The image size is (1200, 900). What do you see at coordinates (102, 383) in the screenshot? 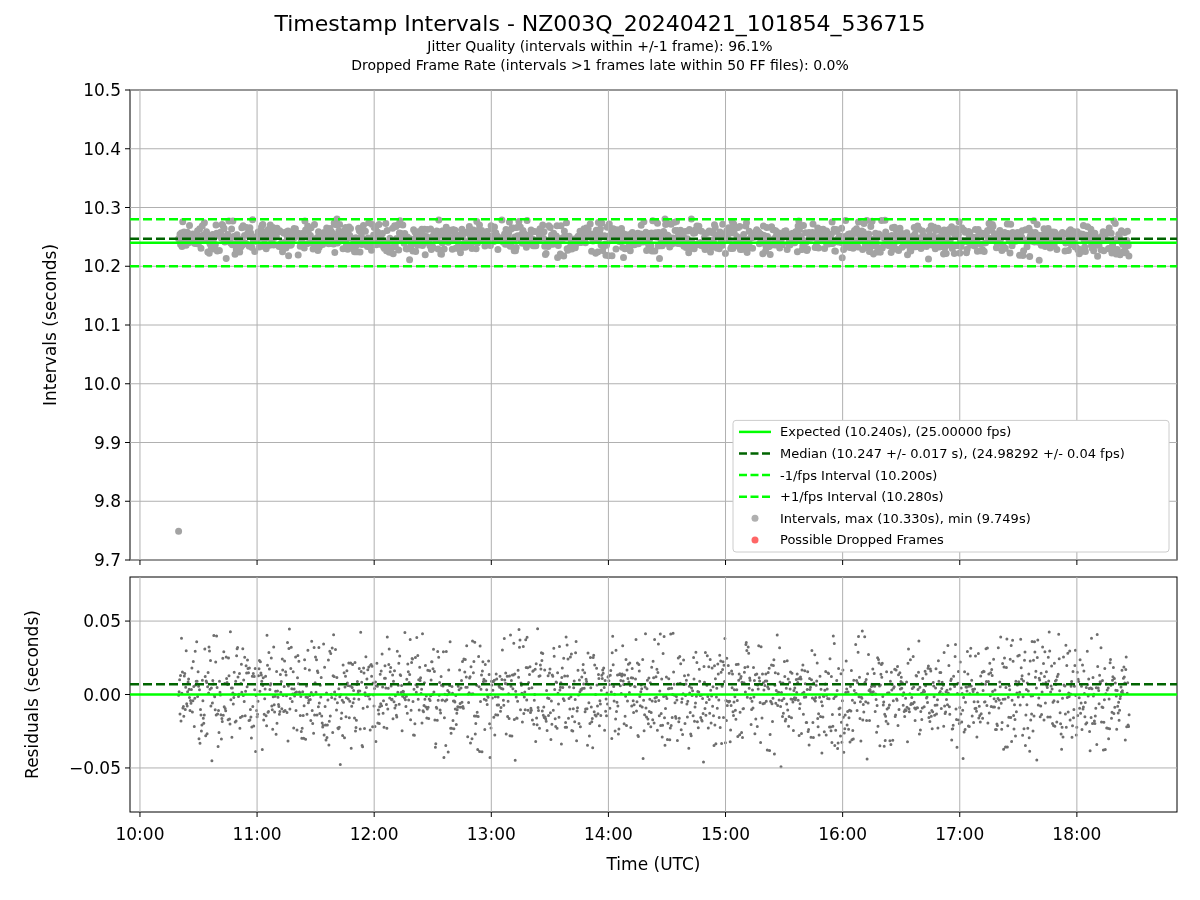
I see `y-tick-label: 10.0` at bounding box center [102, 383].